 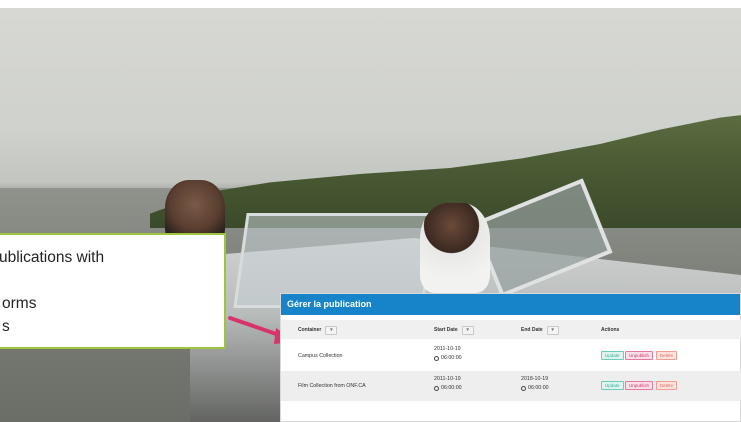 I want to click on end-date: 2018-10-19, so click(x=535, y=379).